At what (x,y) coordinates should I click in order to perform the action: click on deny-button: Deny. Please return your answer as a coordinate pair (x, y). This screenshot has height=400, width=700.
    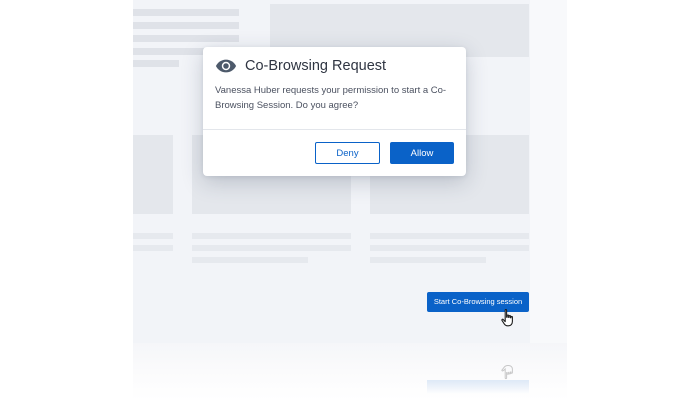
    Looking at the image, I should click on (347, 153).